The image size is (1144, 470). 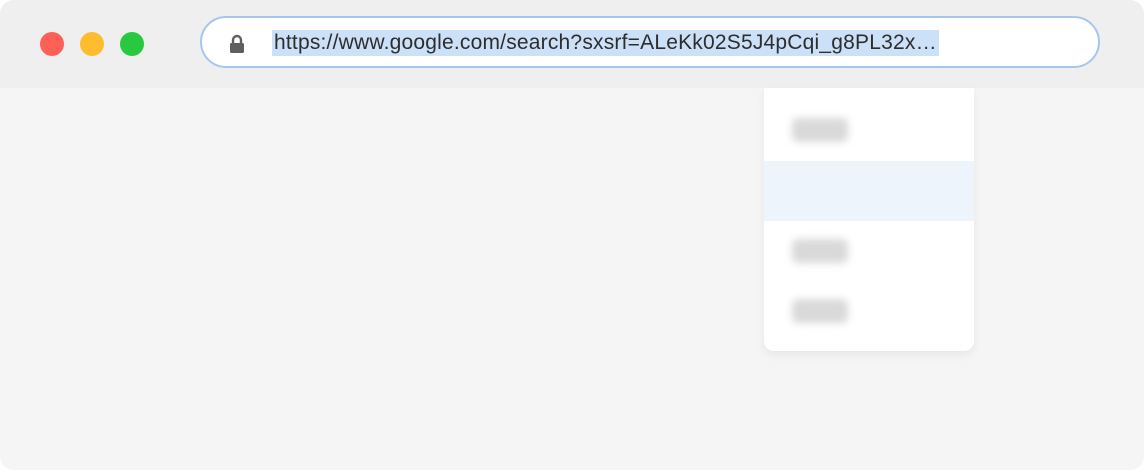 What do you see at coordinates (52, 44) in the screenshot?
I see `close-button` at bounding box center [52, 44].